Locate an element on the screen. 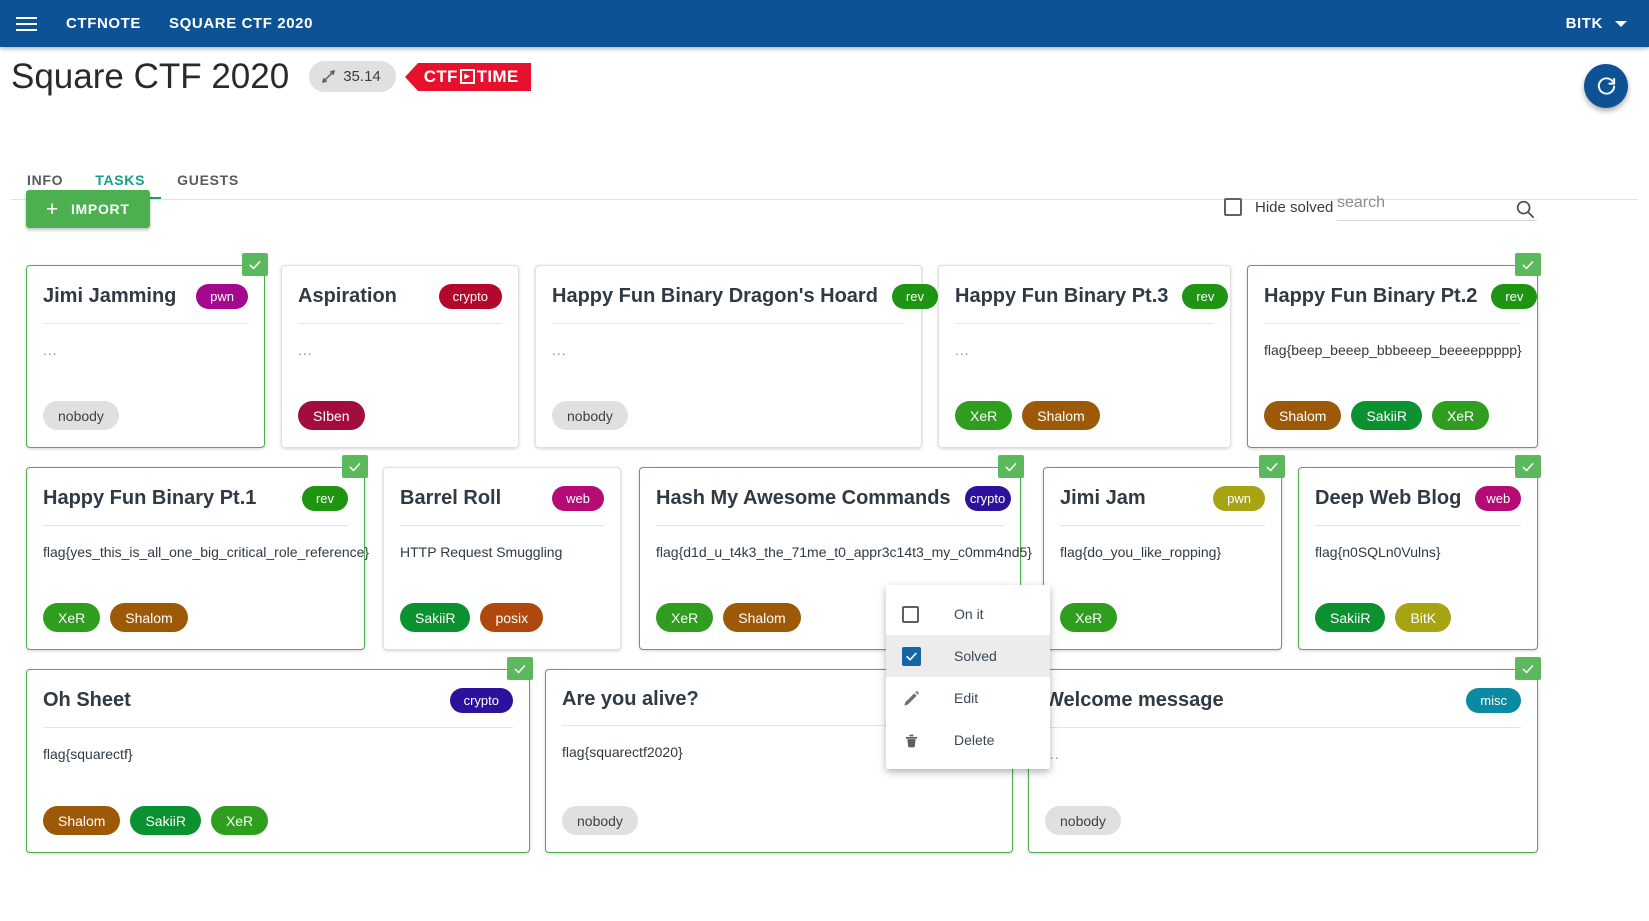 The width and height of the screenshot is (1649, 921). task-card-header: Deep Web Blog web is located at coordinates (1418, 489).